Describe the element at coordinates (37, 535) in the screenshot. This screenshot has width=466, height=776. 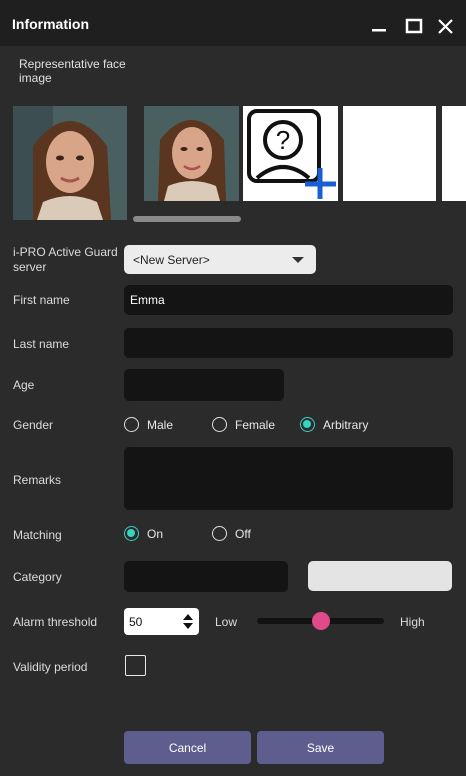
I see `matching-label: Matching` at that location.